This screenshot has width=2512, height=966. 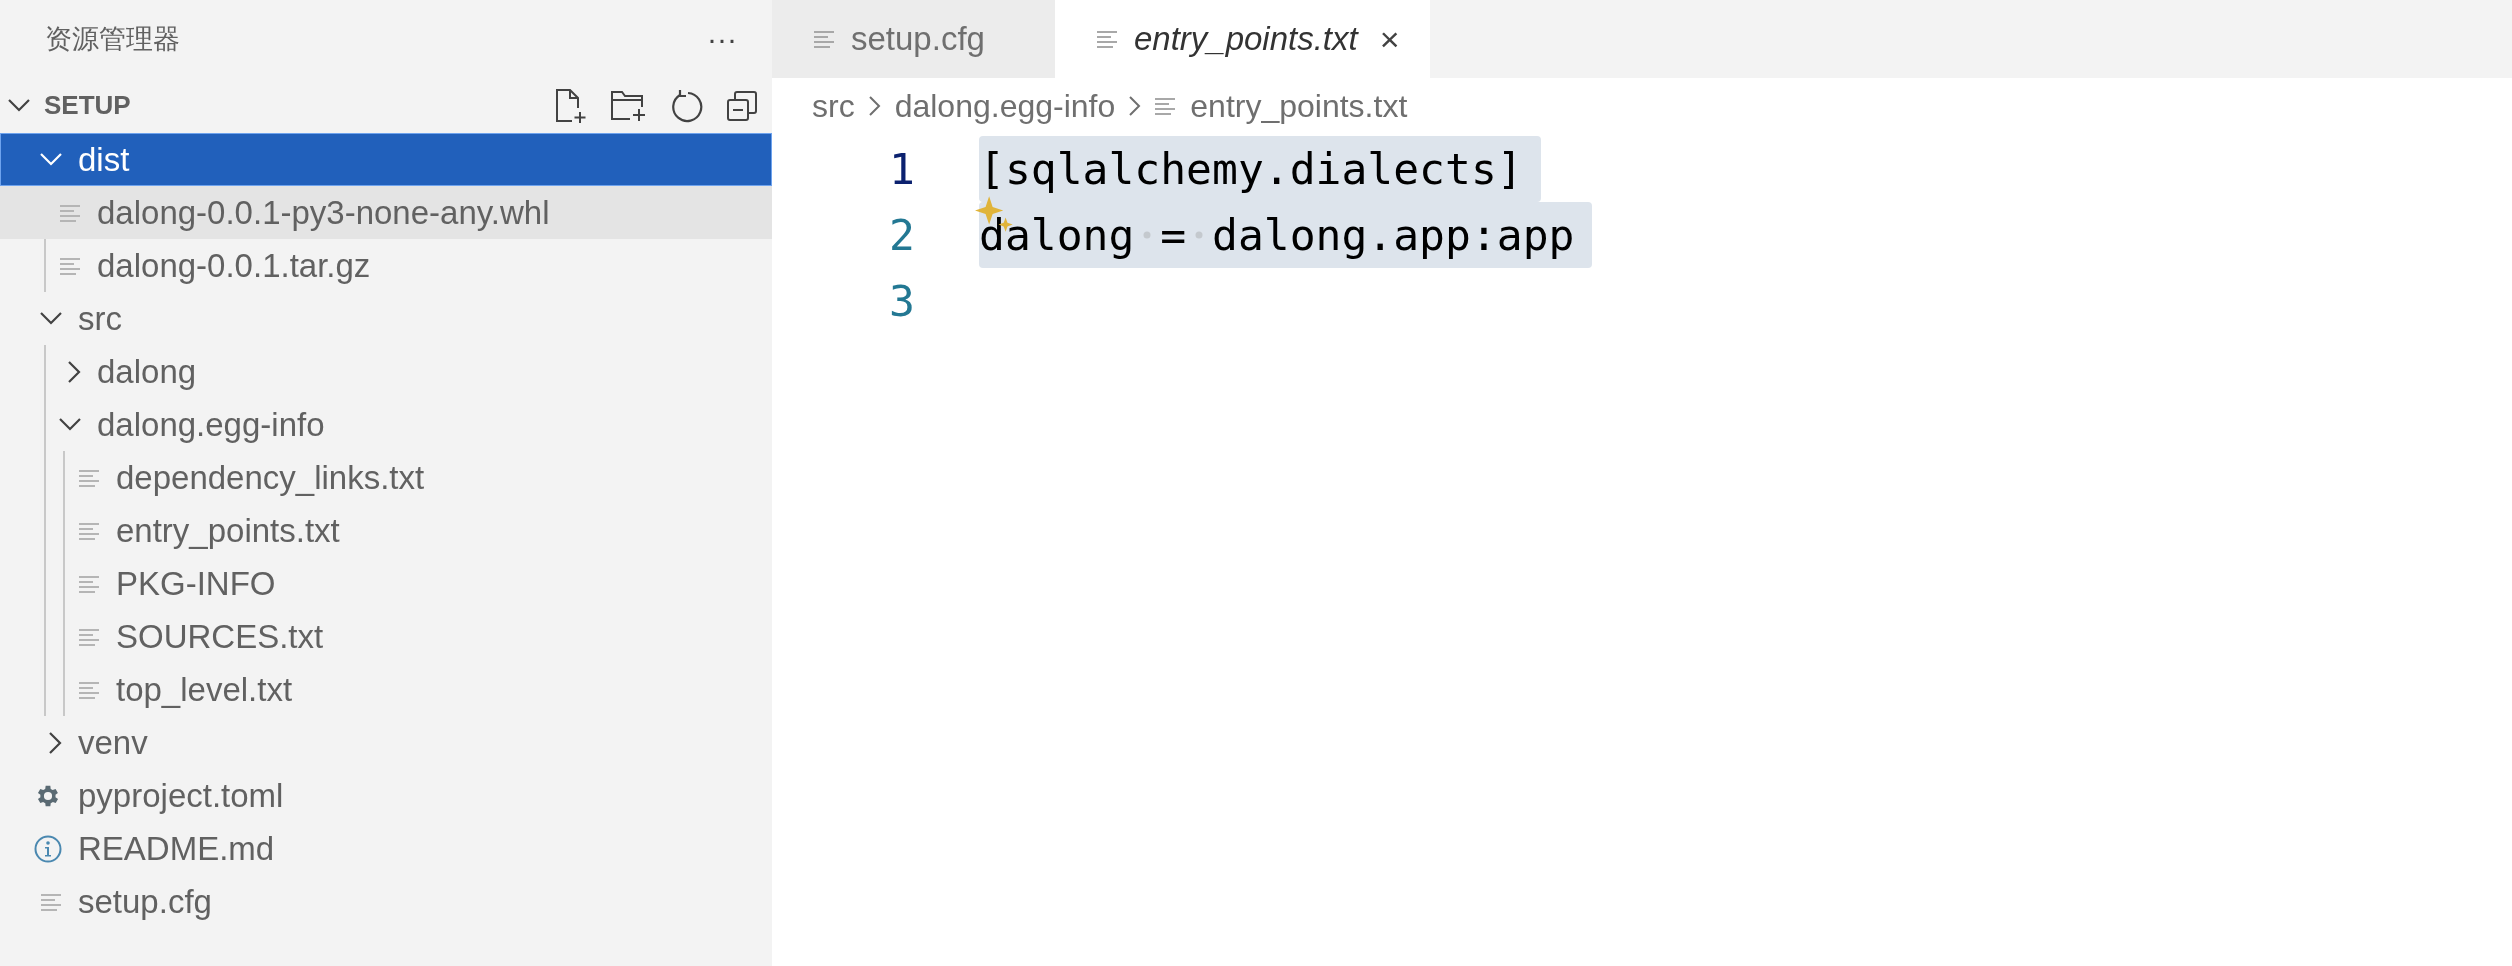 What do you see at coordinates (901, 235) in the screenshot?
I see `line-number: 2` at bounding box center [901, 235].